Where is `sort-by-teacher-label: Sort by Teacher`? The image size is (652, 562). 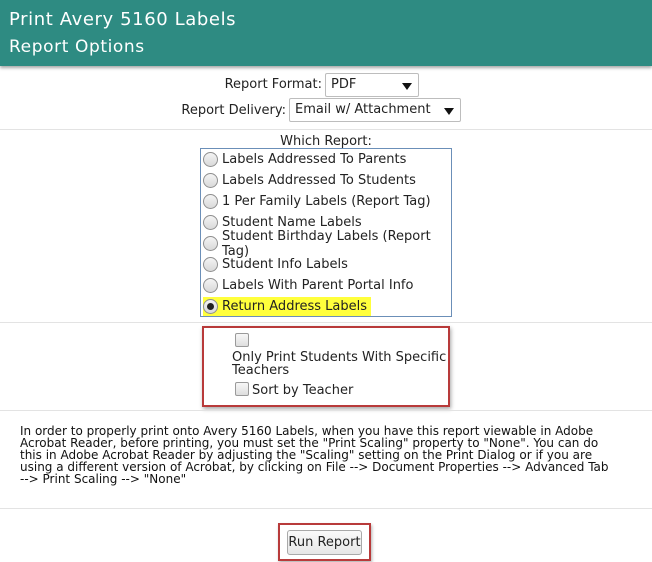
sort-by-teacher-label: Sort by Teacher is located at coordinates (303, 390).